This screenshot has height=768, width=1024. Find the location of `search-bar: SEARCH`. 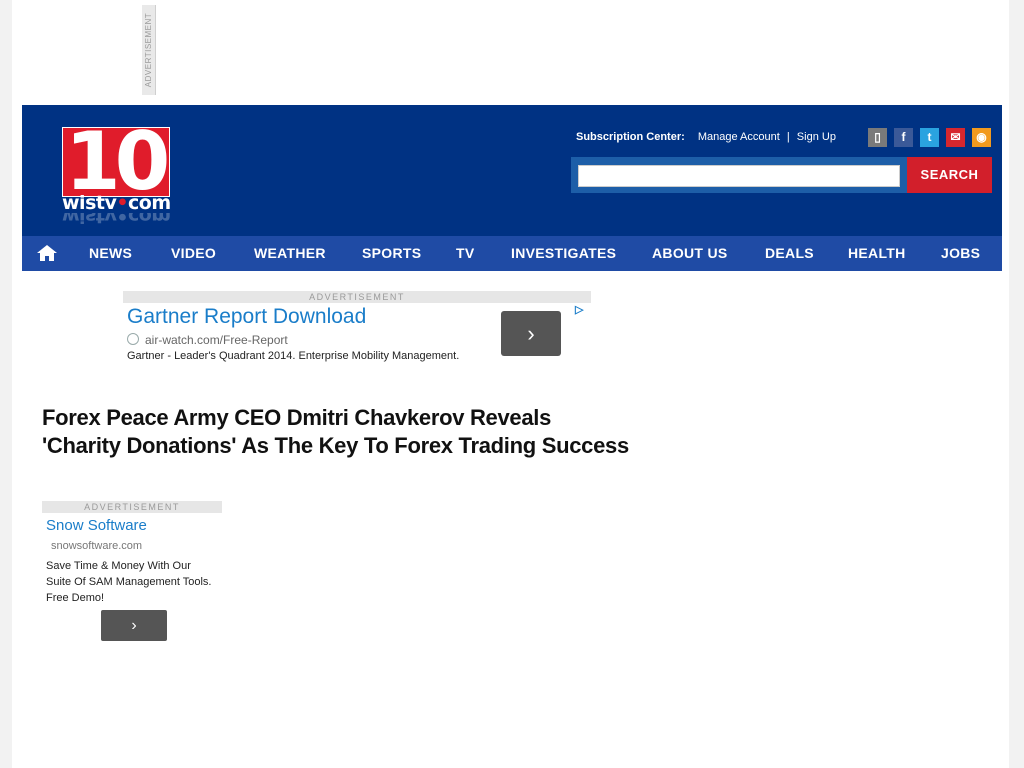

search-bar: SEARCH is located at coordinates (781, 175).